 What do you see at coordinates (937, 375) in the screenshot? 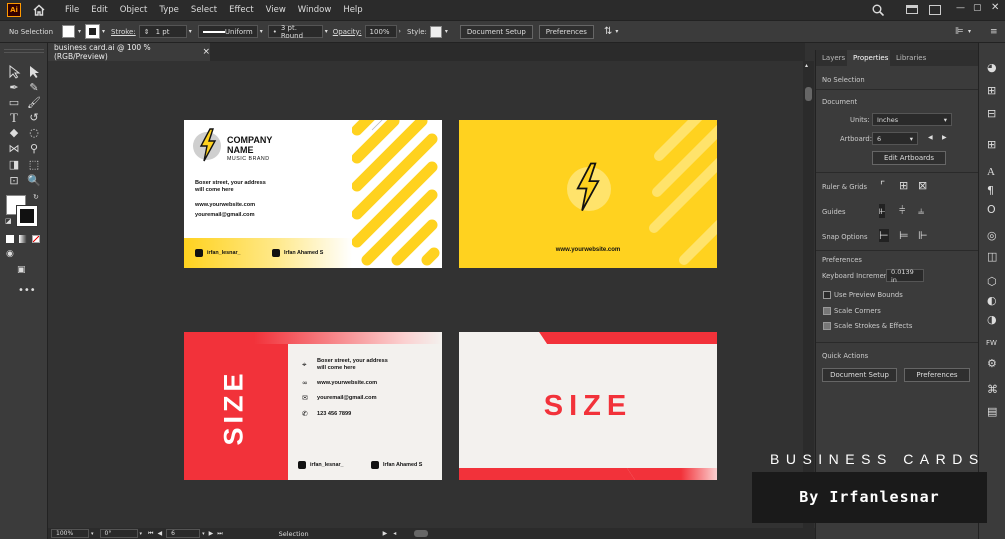
I see `quick-preferences-button: Preferences` at bounding box center [937, 375].